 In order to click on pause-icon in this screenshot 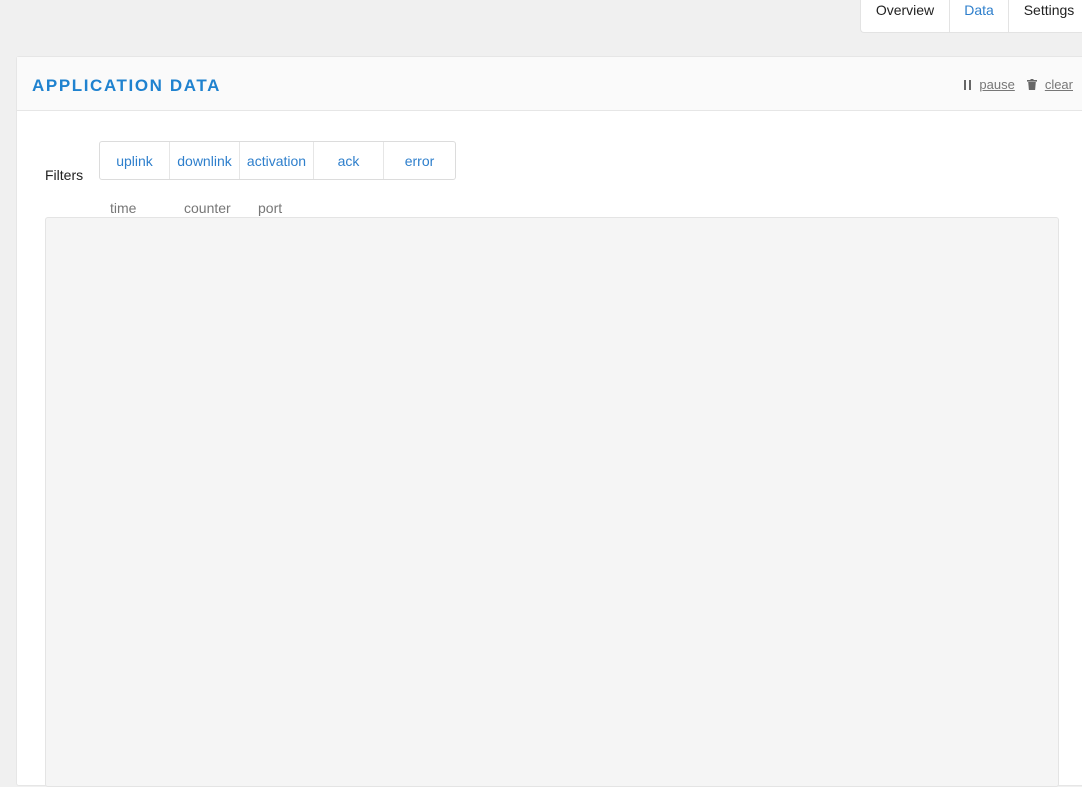, I will do `click(968, 84)`.